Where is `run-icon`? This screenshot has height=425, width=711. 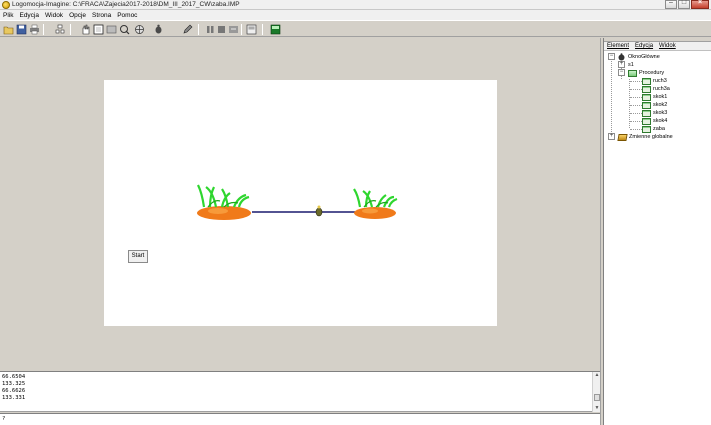 run-icon is located at coordinates (221, 29).